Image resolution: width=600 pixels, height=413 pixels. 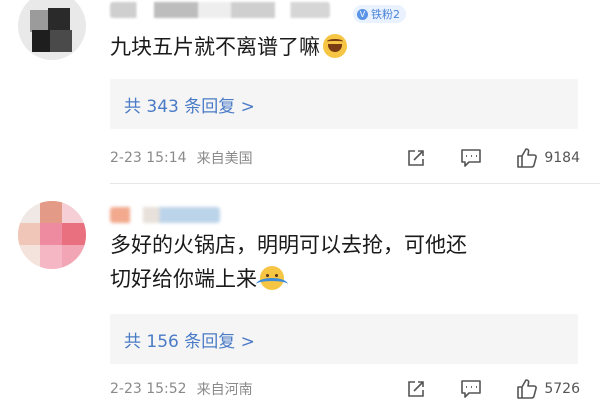 I want to click on comment-text: 多好的火锅店，明明可以去抢，可他还 切好给你端上来, so click(x=345, y=262).